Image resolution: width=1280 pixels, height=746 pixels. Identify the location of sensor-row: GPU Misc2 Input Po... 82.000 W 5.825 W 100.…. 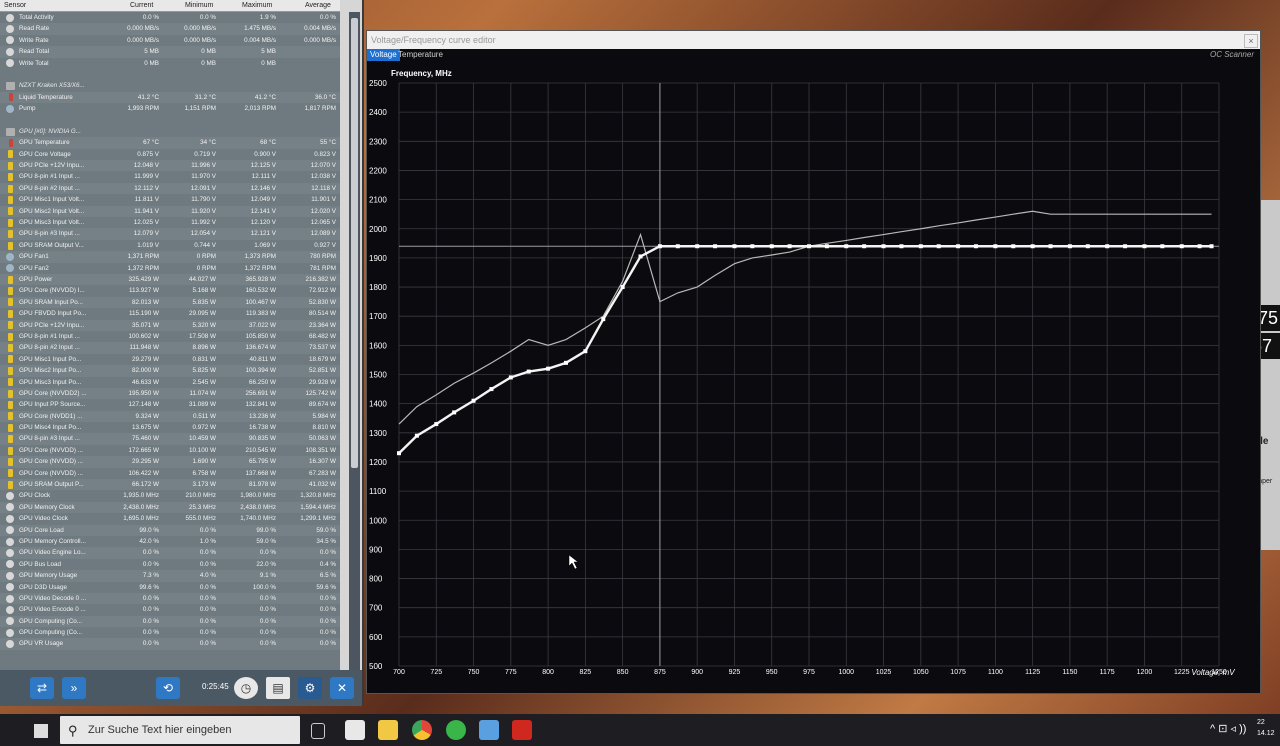
(170, 371).